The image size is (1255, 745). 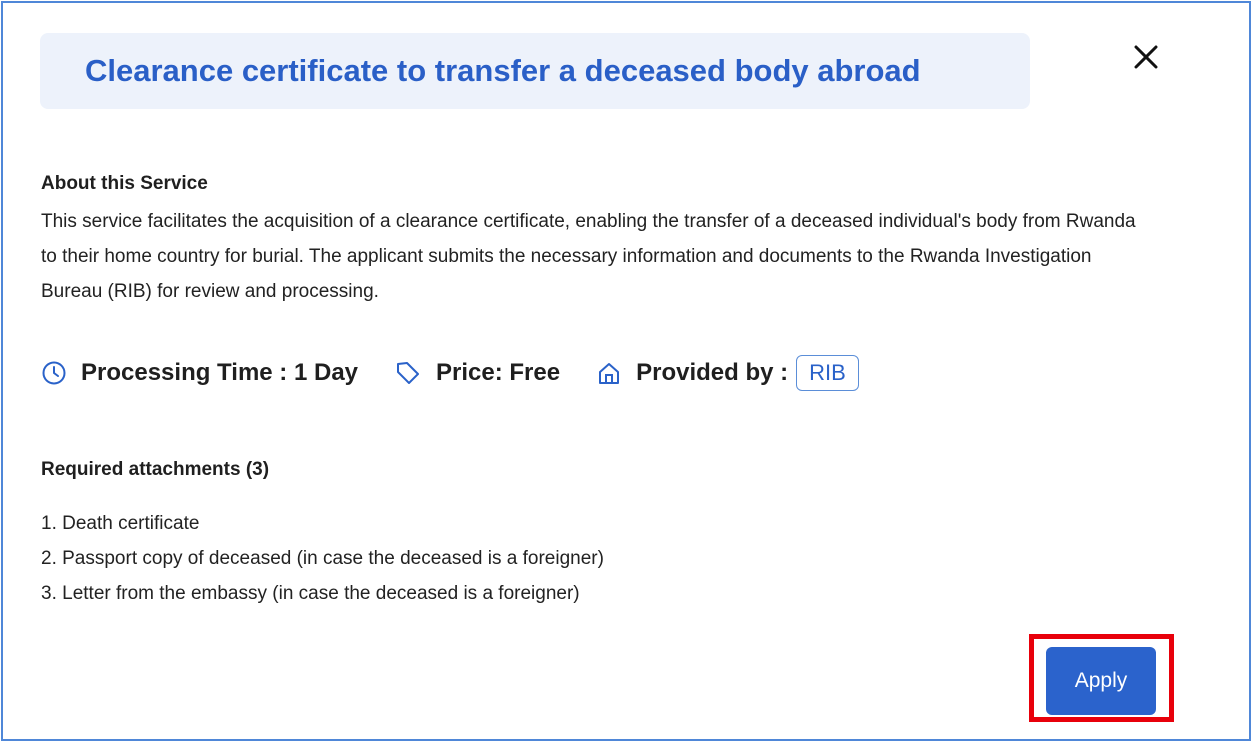 What do you see at coordinates (1101, 681) in the screenshot?
I see `apply-button: Apply` at bounding box center [1101, 681].